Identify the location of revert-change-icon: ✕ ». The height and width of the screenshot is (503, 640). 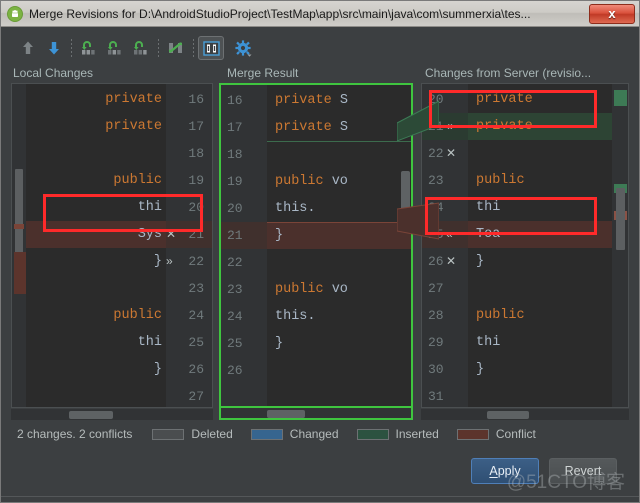
(177, 244).